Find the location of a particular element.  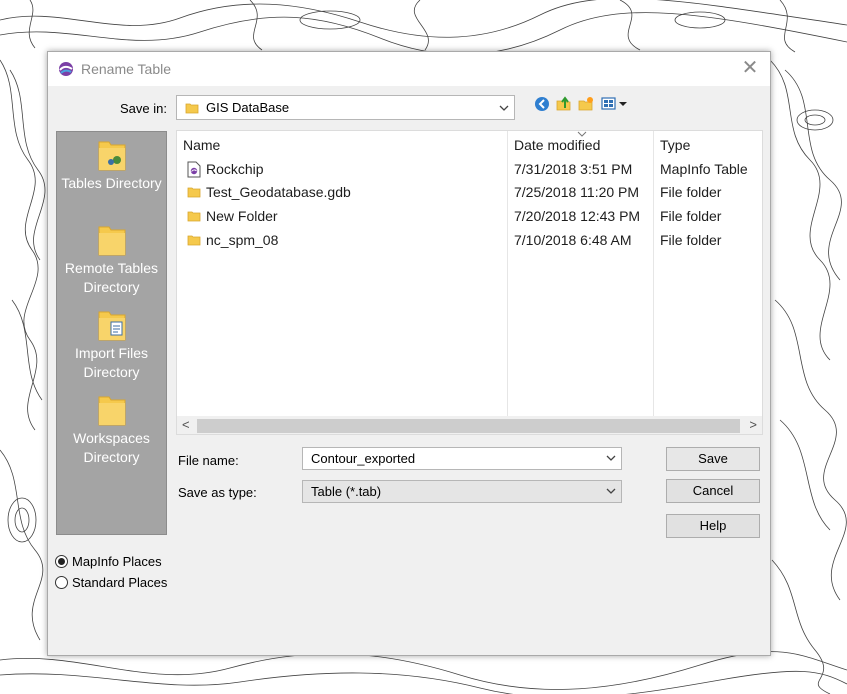

file-name: New Folder is located at coordinates (242, 216).